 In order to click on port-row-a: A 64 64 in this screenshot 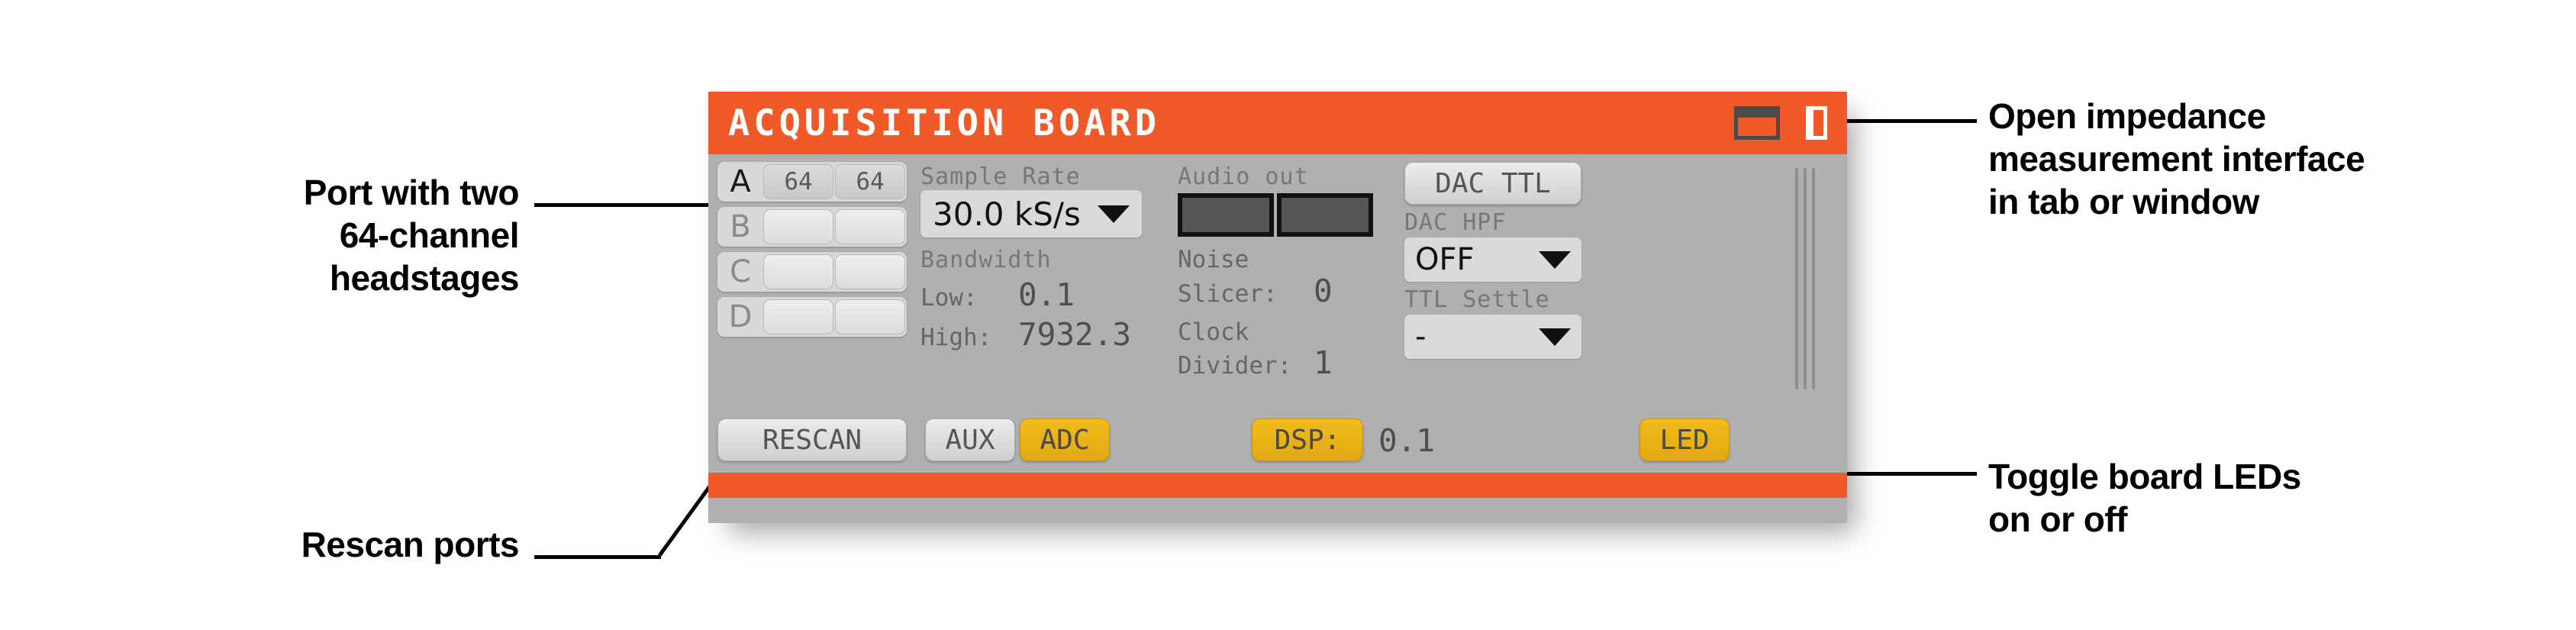, I will do `click(812, 182)`.